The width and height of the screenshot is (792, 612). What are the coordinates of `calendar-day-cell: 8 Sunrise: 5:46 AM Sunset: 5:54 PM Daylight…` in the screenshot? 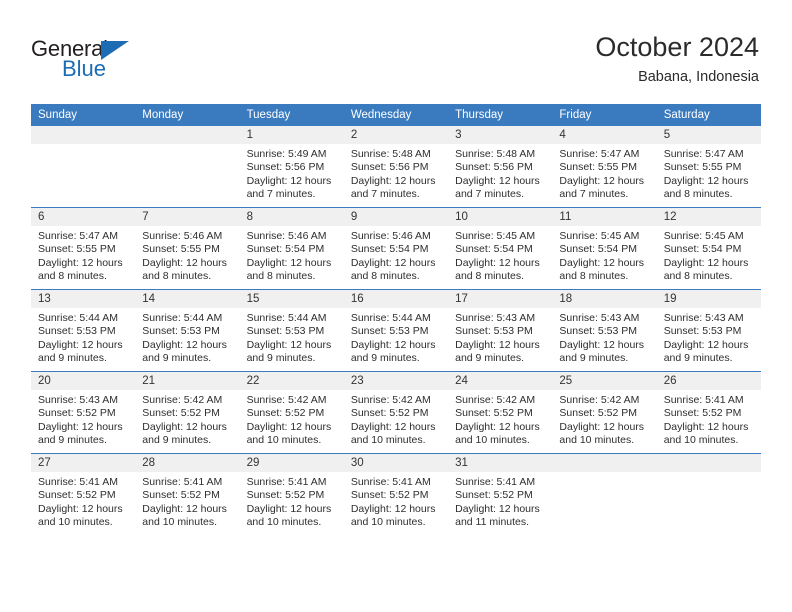 It's located at (291, 248).